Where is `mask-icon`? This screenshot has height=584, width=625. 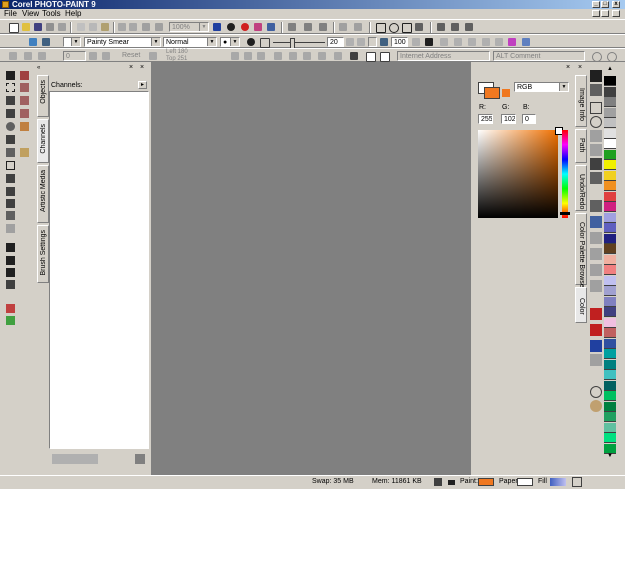
mask-icon is located at coordinates (292, 27).